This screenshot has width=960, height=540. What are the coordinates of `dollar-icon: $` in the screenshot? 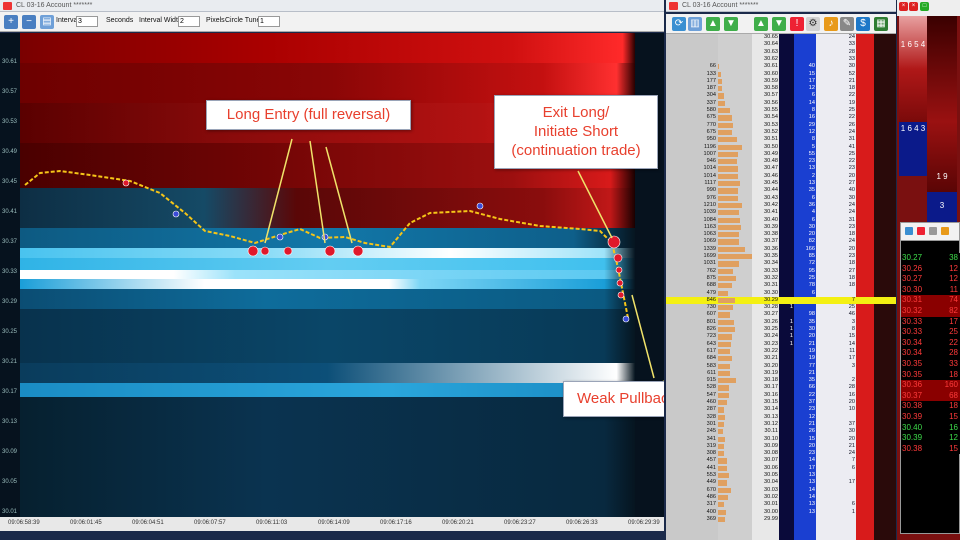 It's located at (863, 24).